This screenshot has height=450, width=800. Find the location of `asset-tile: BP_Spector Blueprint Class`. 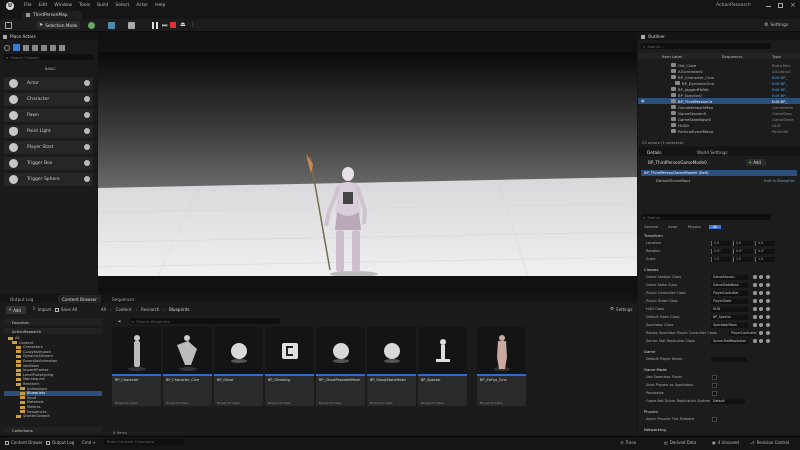

asset-tile: BP_Spector Blueprint Class is located at coordinates (442, 366).